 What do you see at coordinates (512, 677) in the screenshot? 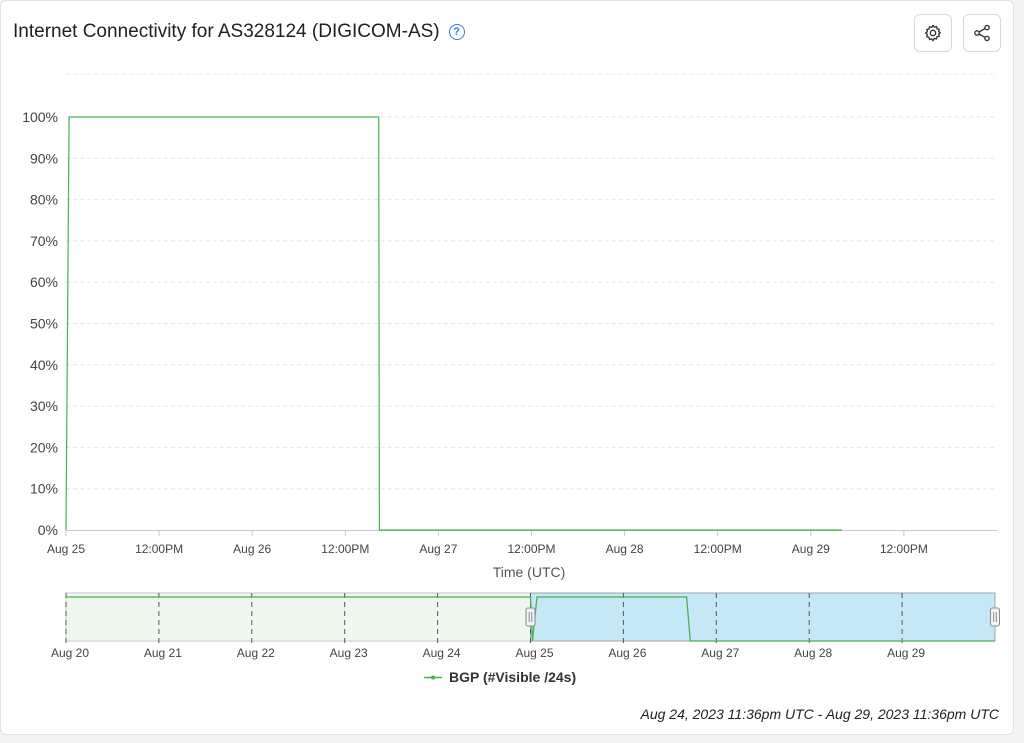
I see `legend-label: BGP (#Visible /24s)` at bounding box center [512, 677].